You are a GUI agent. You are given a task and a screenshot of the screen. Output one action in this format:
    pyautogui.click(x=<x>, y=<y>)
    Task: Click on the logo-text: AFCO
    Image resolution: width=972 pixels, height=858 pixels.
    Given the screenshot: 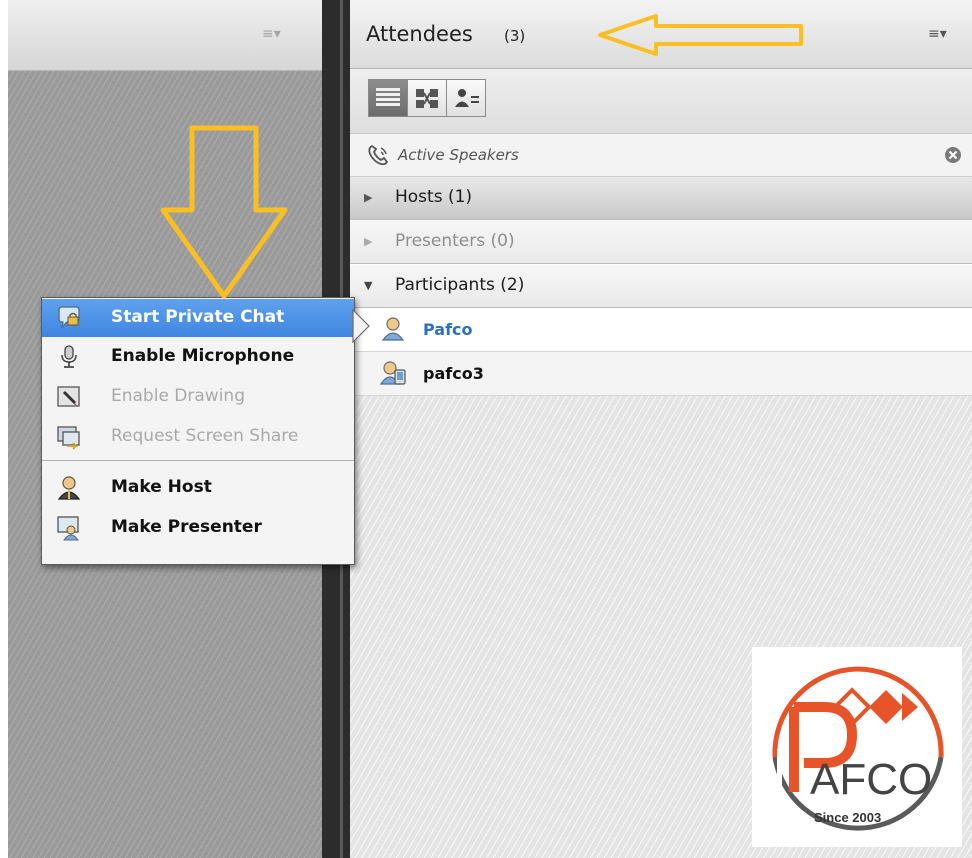 What is the action you would take?
    pyautogui.click(x=871, y=779)
    